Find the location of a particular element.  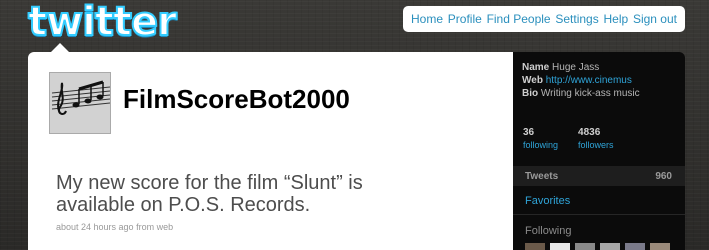

bio-row: Bio Writing kick-ass music is located at coordinates (599, 93).